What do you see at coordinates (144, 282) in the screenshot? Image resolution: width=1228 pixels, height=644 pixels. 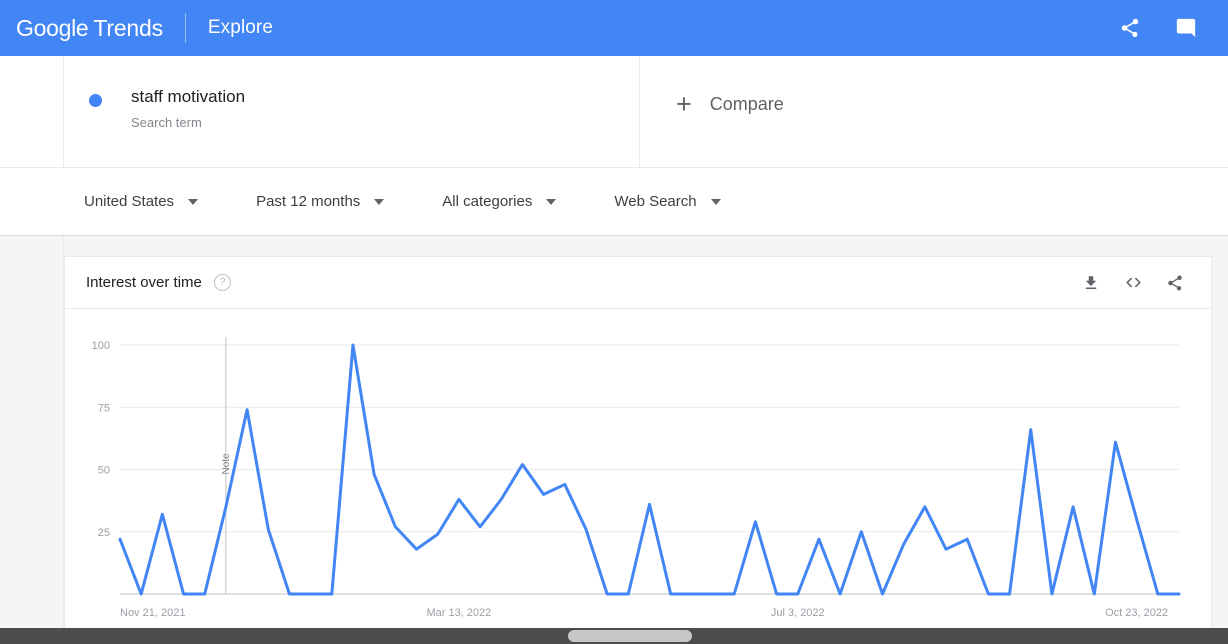 I see `page-title: Interest over time` at bounding box center [144, 282].